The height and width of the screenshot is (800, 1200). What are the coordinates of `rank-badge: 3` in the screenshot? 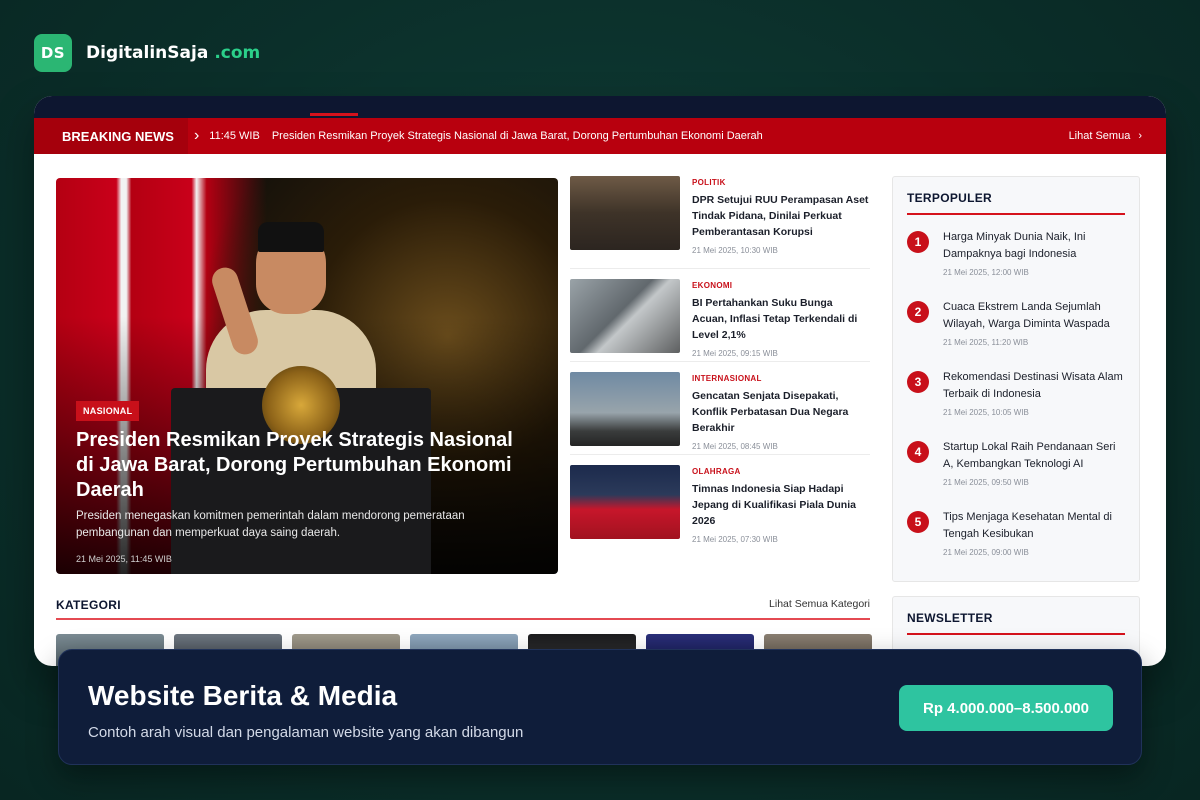 It's located at (918, 382).